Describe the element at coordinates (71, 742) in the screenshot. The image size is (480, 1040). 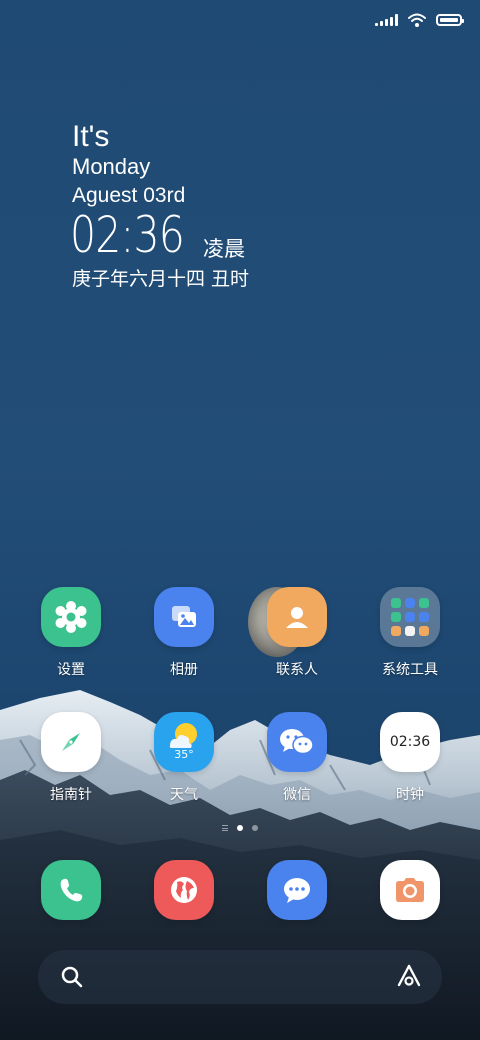
I see `compass-icon` at that location.